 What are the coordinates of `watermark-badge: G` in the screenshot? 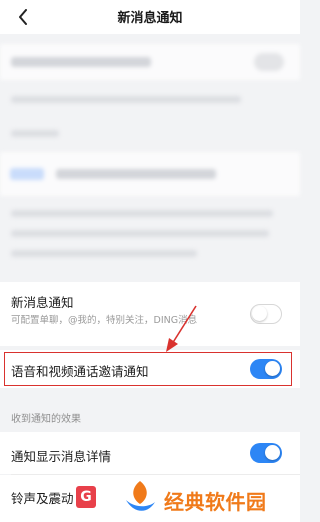 It's located at (86, 497).